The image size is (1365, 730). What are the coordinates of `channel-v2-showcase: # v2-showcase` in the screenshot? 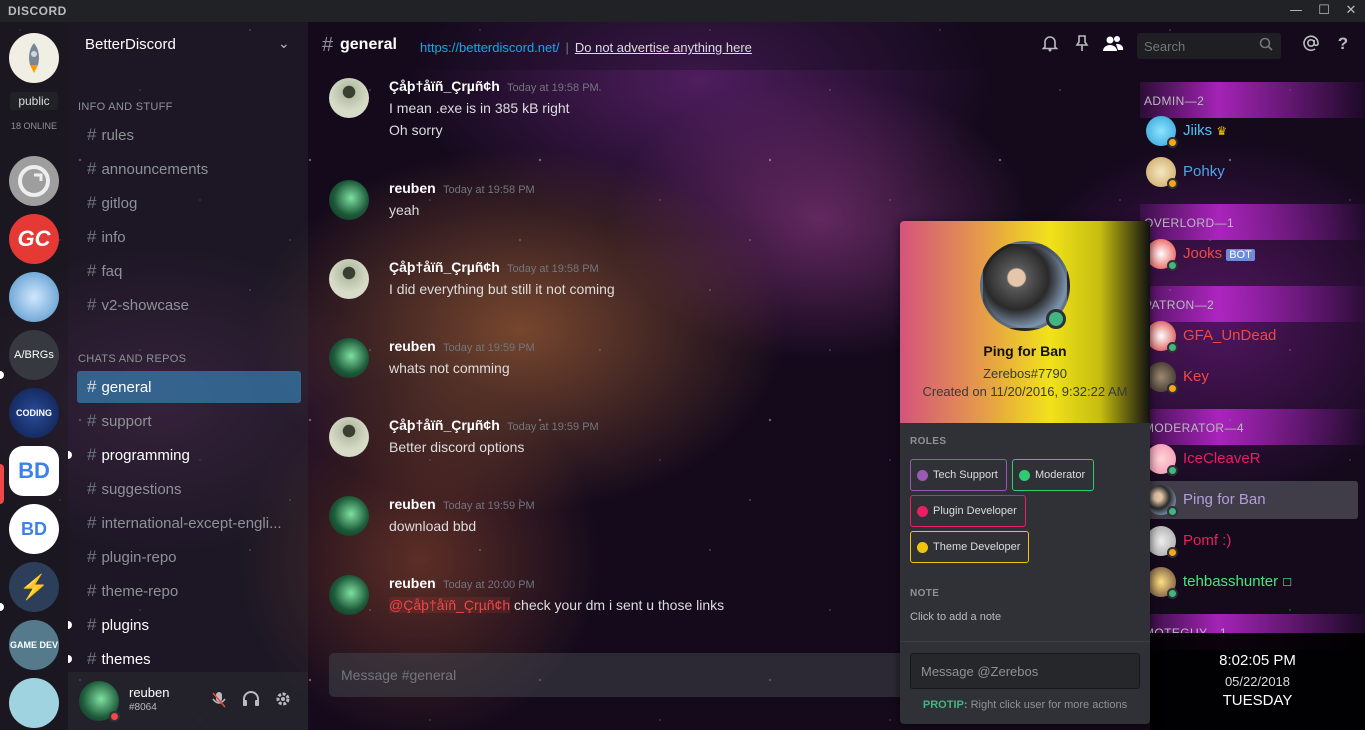 It's located at (189, 305).